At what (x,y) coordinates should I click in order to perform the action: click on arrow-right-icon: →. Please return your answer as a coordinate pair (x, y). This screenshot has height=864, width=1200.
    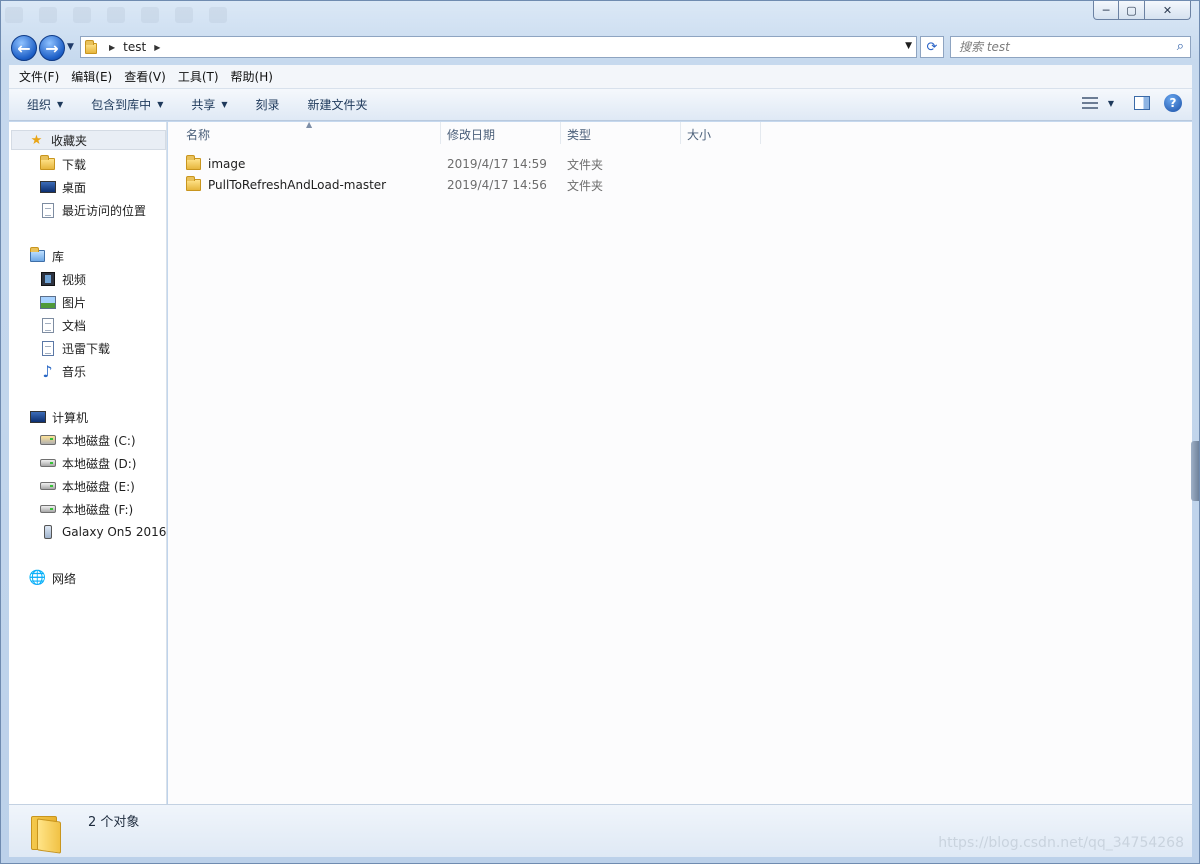
    Looking at the image, I should click on (52, 48).